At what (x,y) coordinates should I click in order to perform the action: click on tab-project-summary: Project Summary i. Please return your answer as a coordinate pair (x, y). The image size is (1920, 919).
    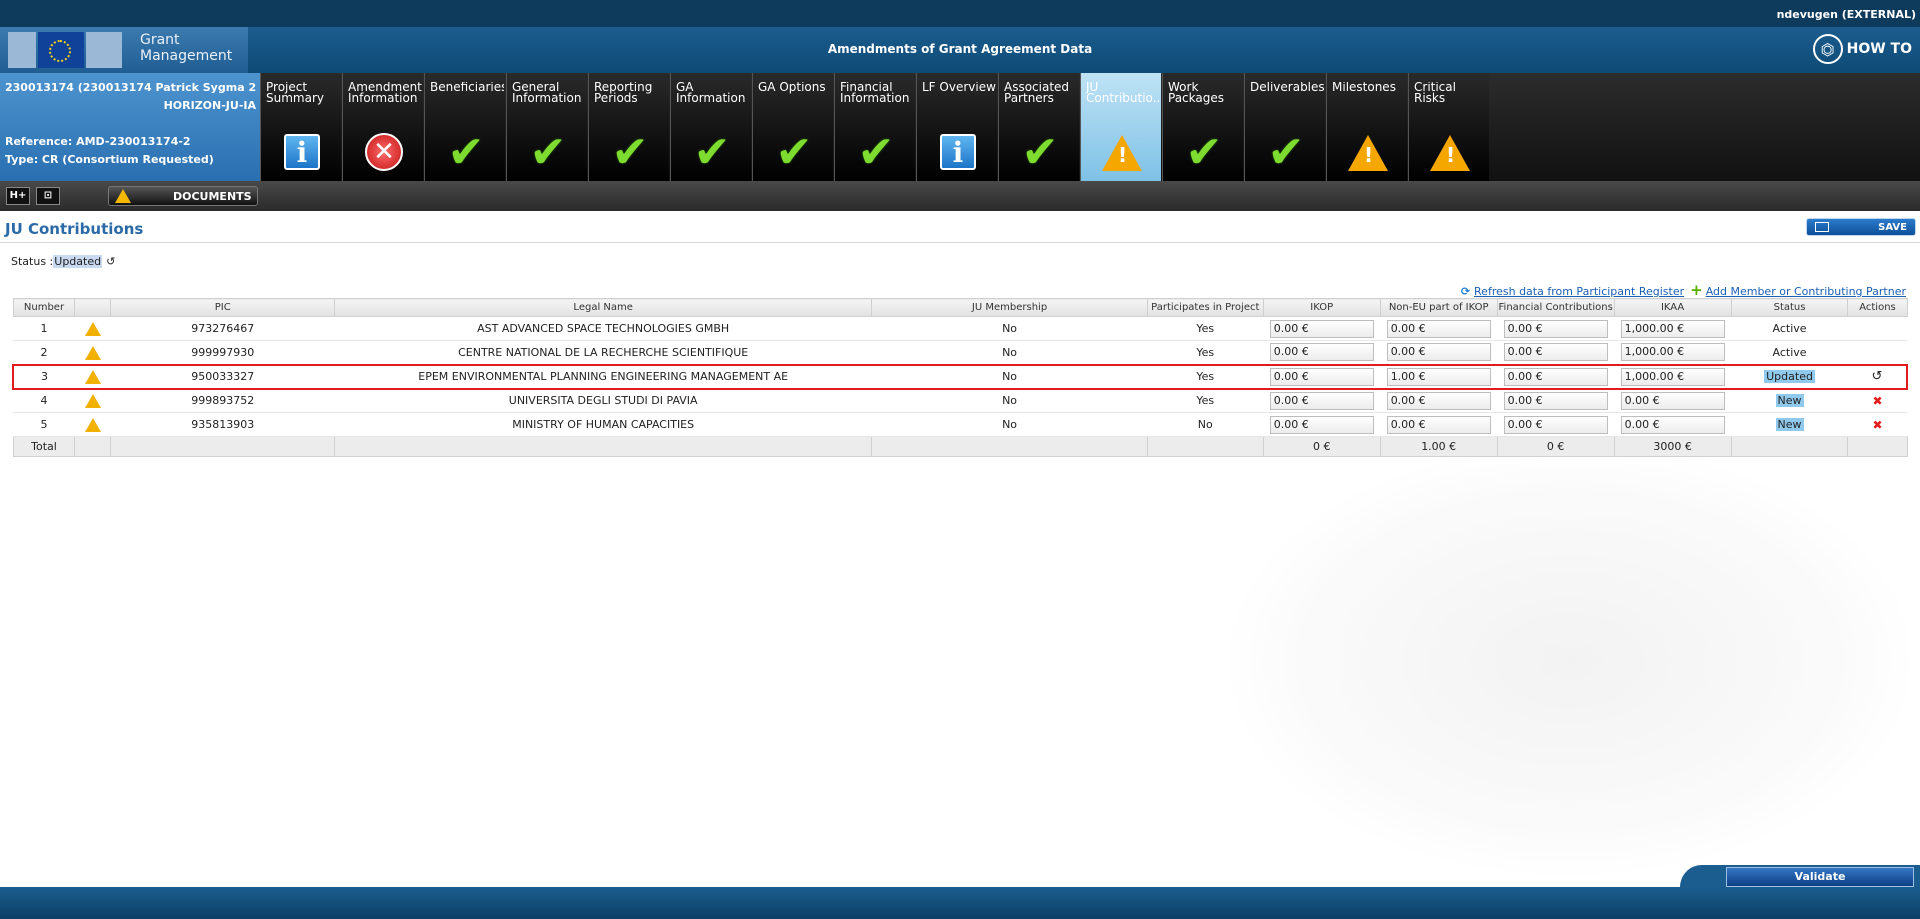
    Looking at the image, I should click on (300, 127).